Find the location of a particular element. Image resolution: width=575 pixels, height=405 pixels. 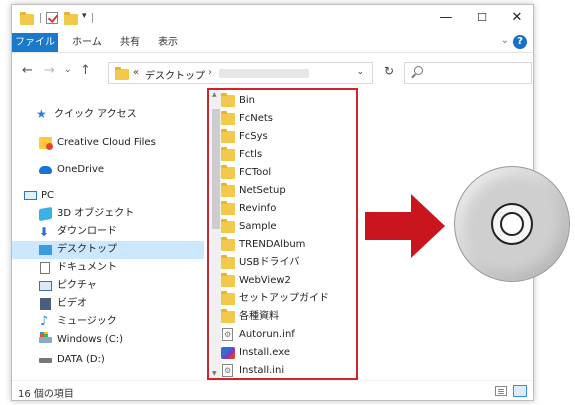

disc-icon is located at coordinates (512, 224).